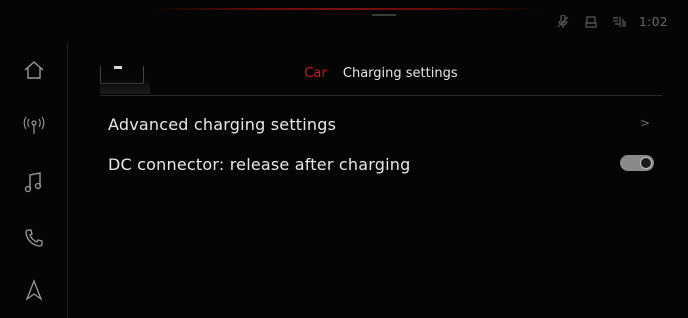 The image size is (688, 318). I want to click on sidebar-item-home, so click(34, 70).